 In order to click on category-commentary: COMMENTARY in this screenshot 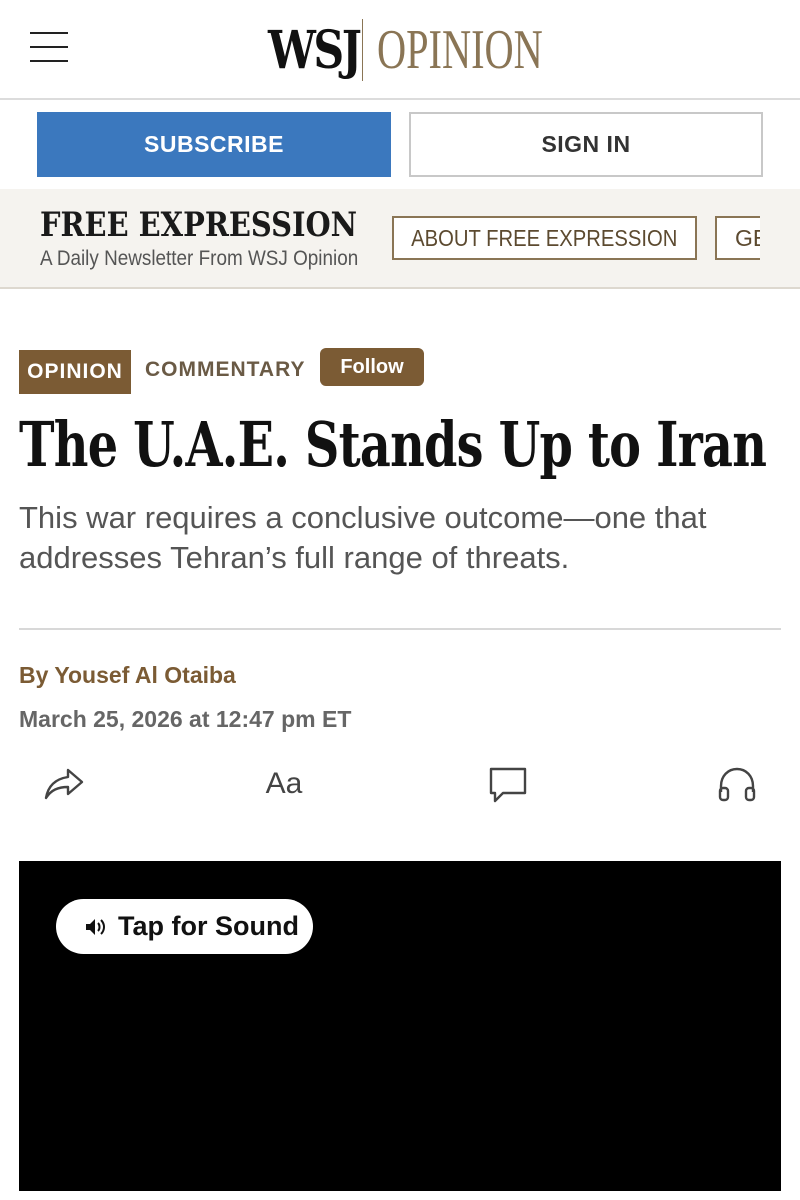, I will do `click(225, 370)`.